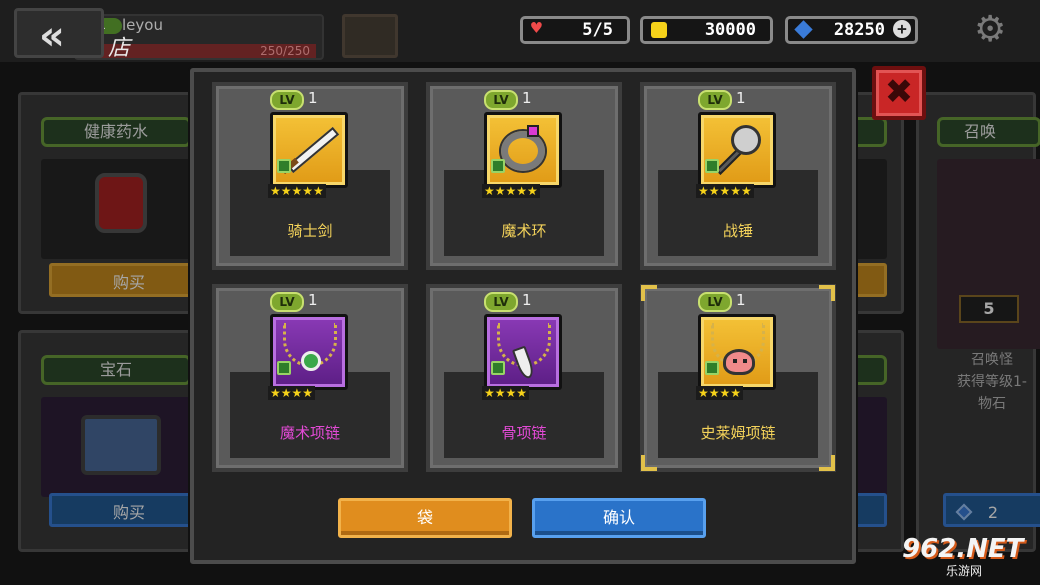 Image resolution: width=1040 pixels, height=585 pixels. I want to click on tooth-necklace-icon, so click(523, 352).